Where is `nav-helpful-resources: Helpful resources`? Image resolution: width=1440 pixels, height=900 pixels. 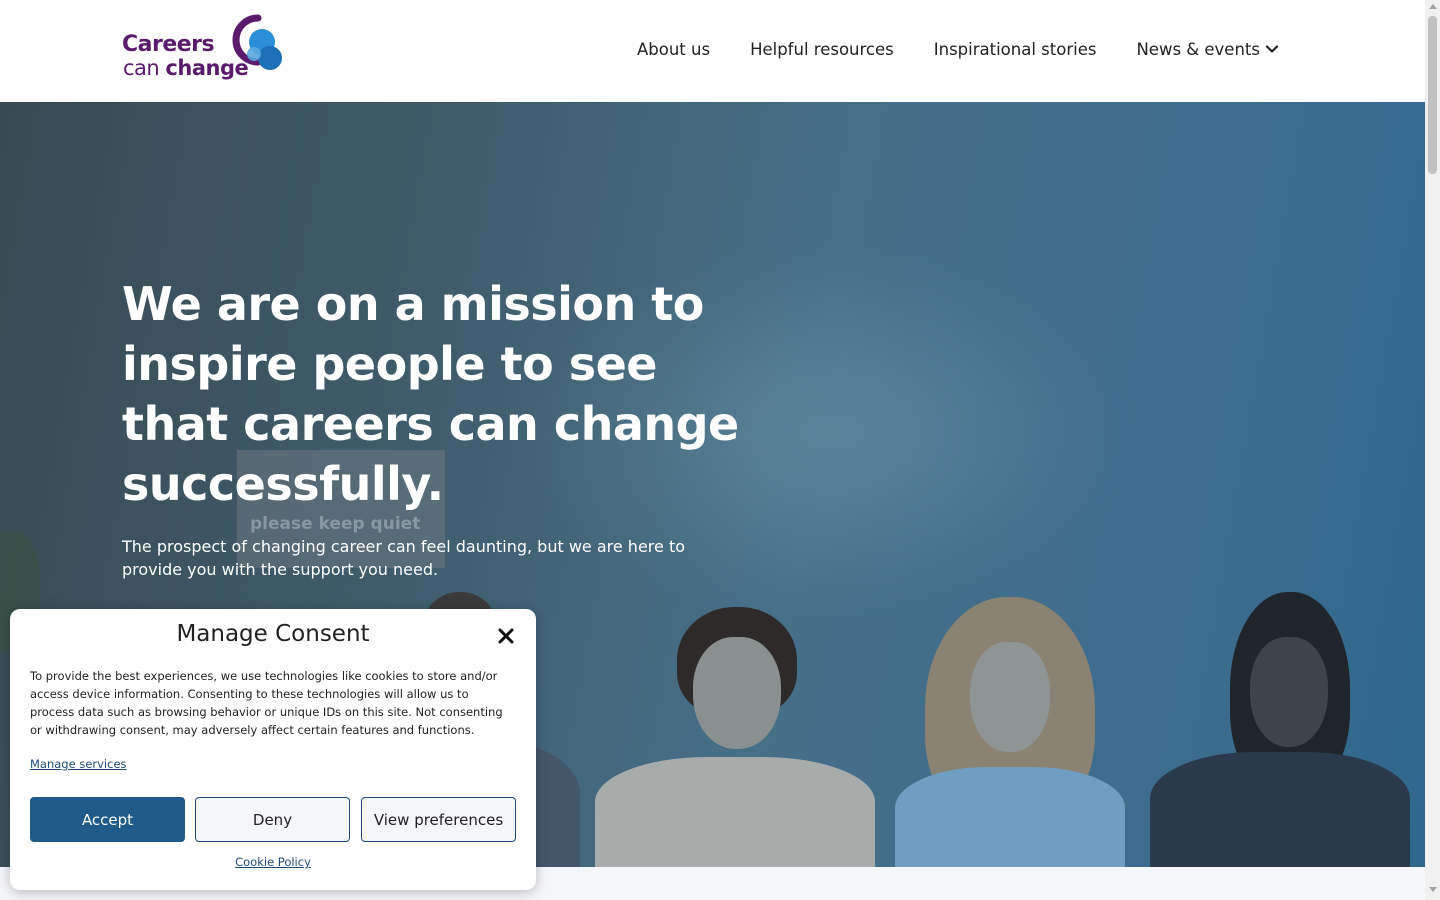
nav-helpful-resources: Helpful resources is located at coordinates (822, 49).